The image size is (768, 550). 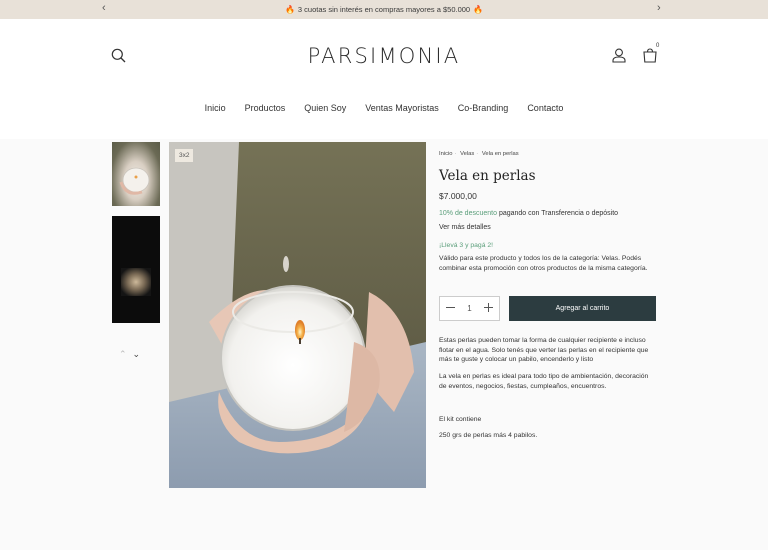 I want to click on announcement-prev-icon: ‹, so click(x=104, y=8).